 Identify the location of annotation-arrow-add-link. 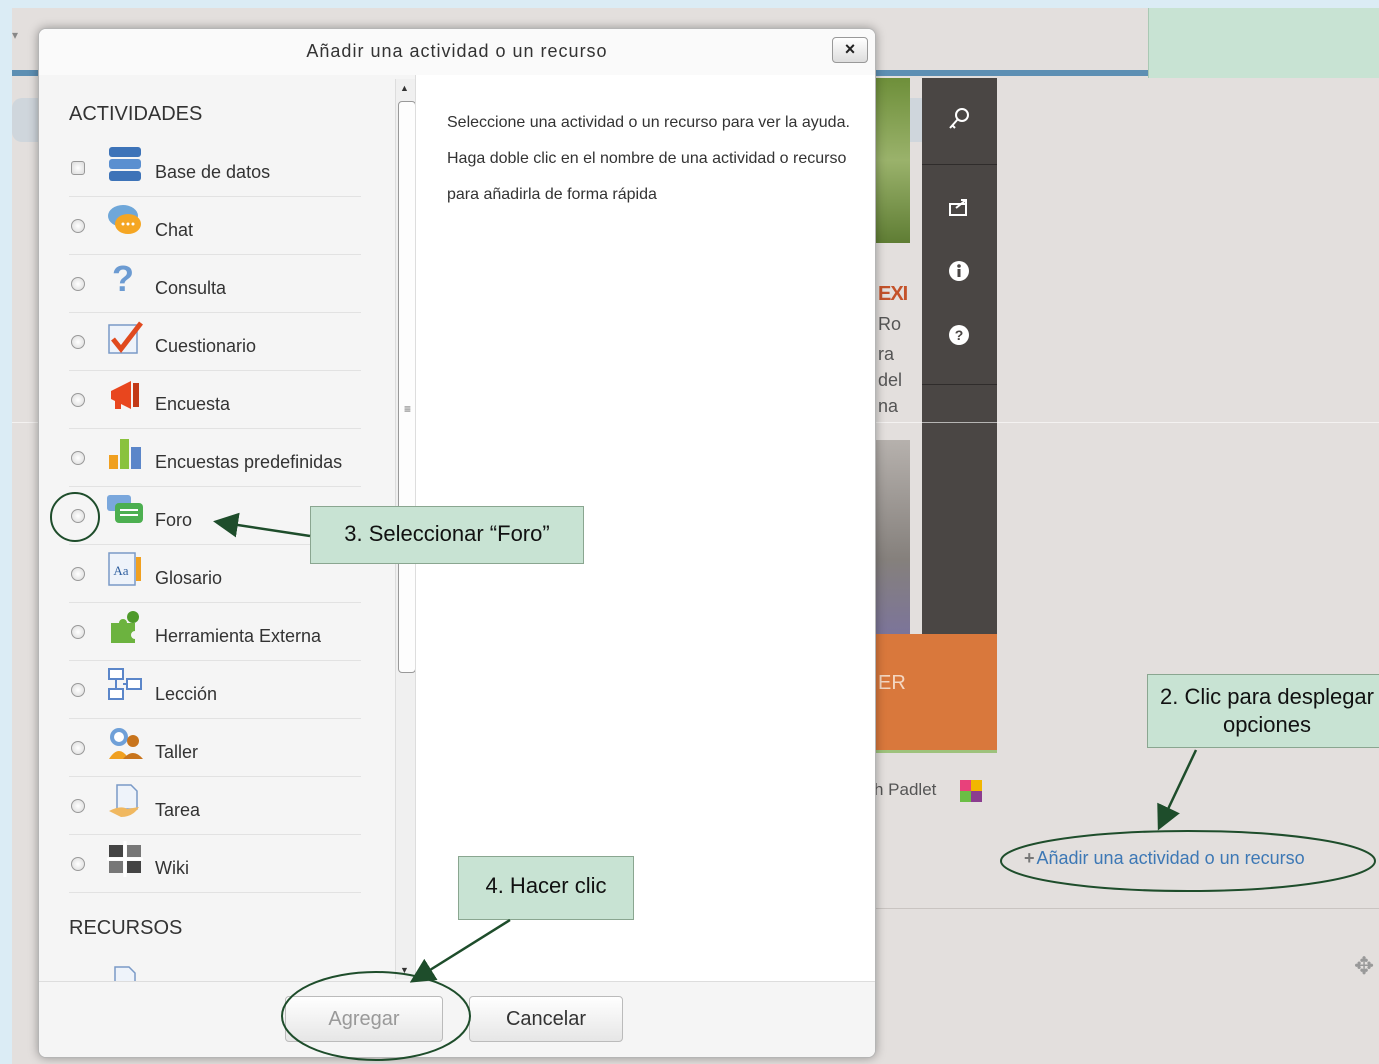
(1177, 790).